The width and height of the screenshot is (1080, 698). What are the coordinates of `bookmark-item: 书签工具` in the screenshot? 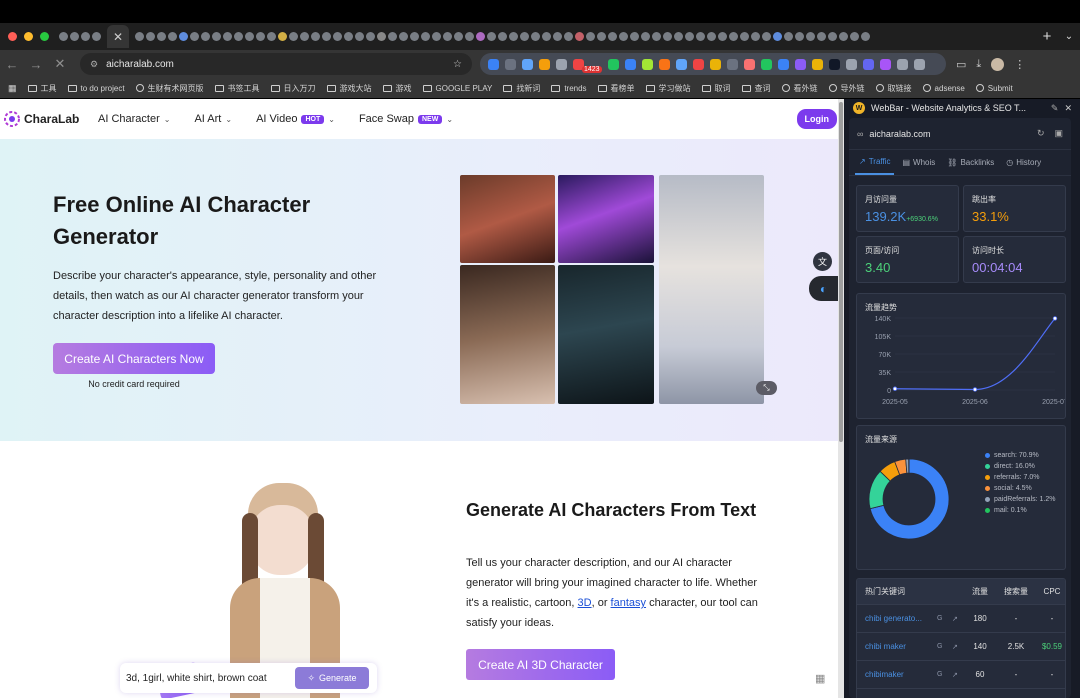 It's located at (237, 88).